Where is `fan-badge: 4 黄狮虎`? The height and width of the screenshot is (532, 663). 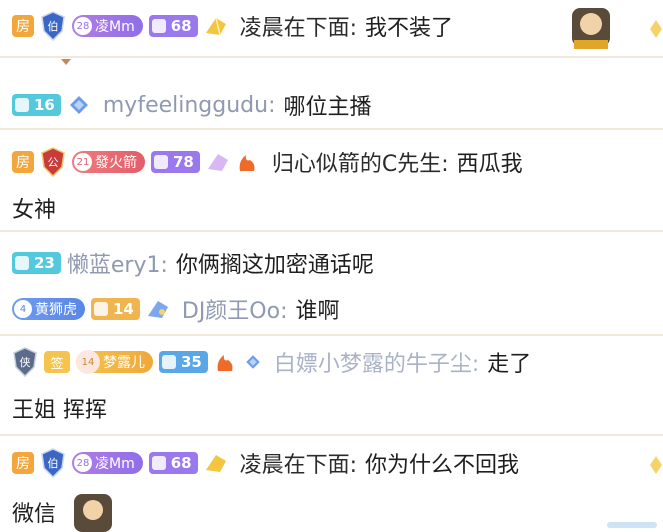 fan-badge: 4 黄狮虎 is located at coordinates (48, 309).